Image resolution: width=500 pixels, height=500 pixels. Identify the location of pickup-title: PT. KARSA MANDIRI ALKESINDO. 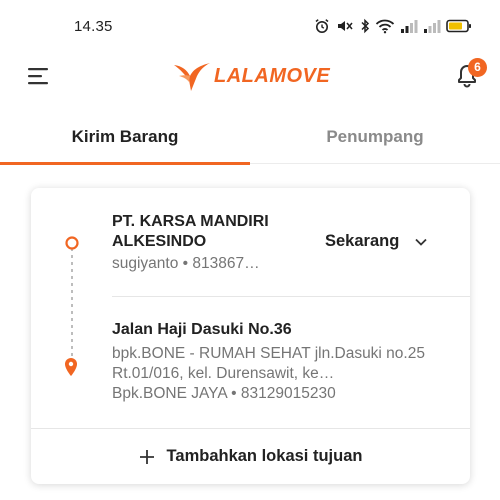
(190, 231).